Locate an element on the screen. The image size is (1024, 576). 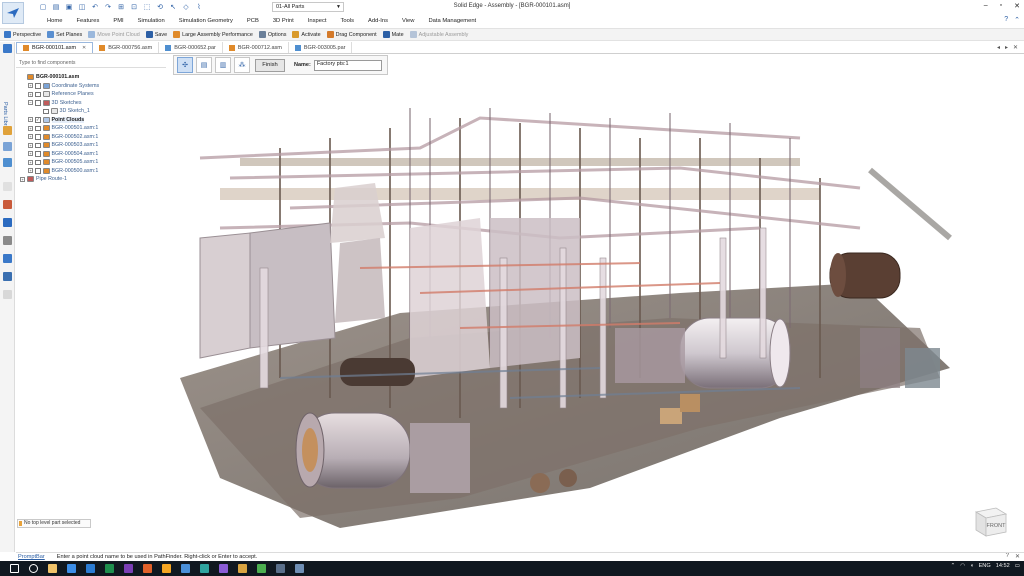
point-cloud-name-input: Factory pts:1 is located at coordinates (347, 65).